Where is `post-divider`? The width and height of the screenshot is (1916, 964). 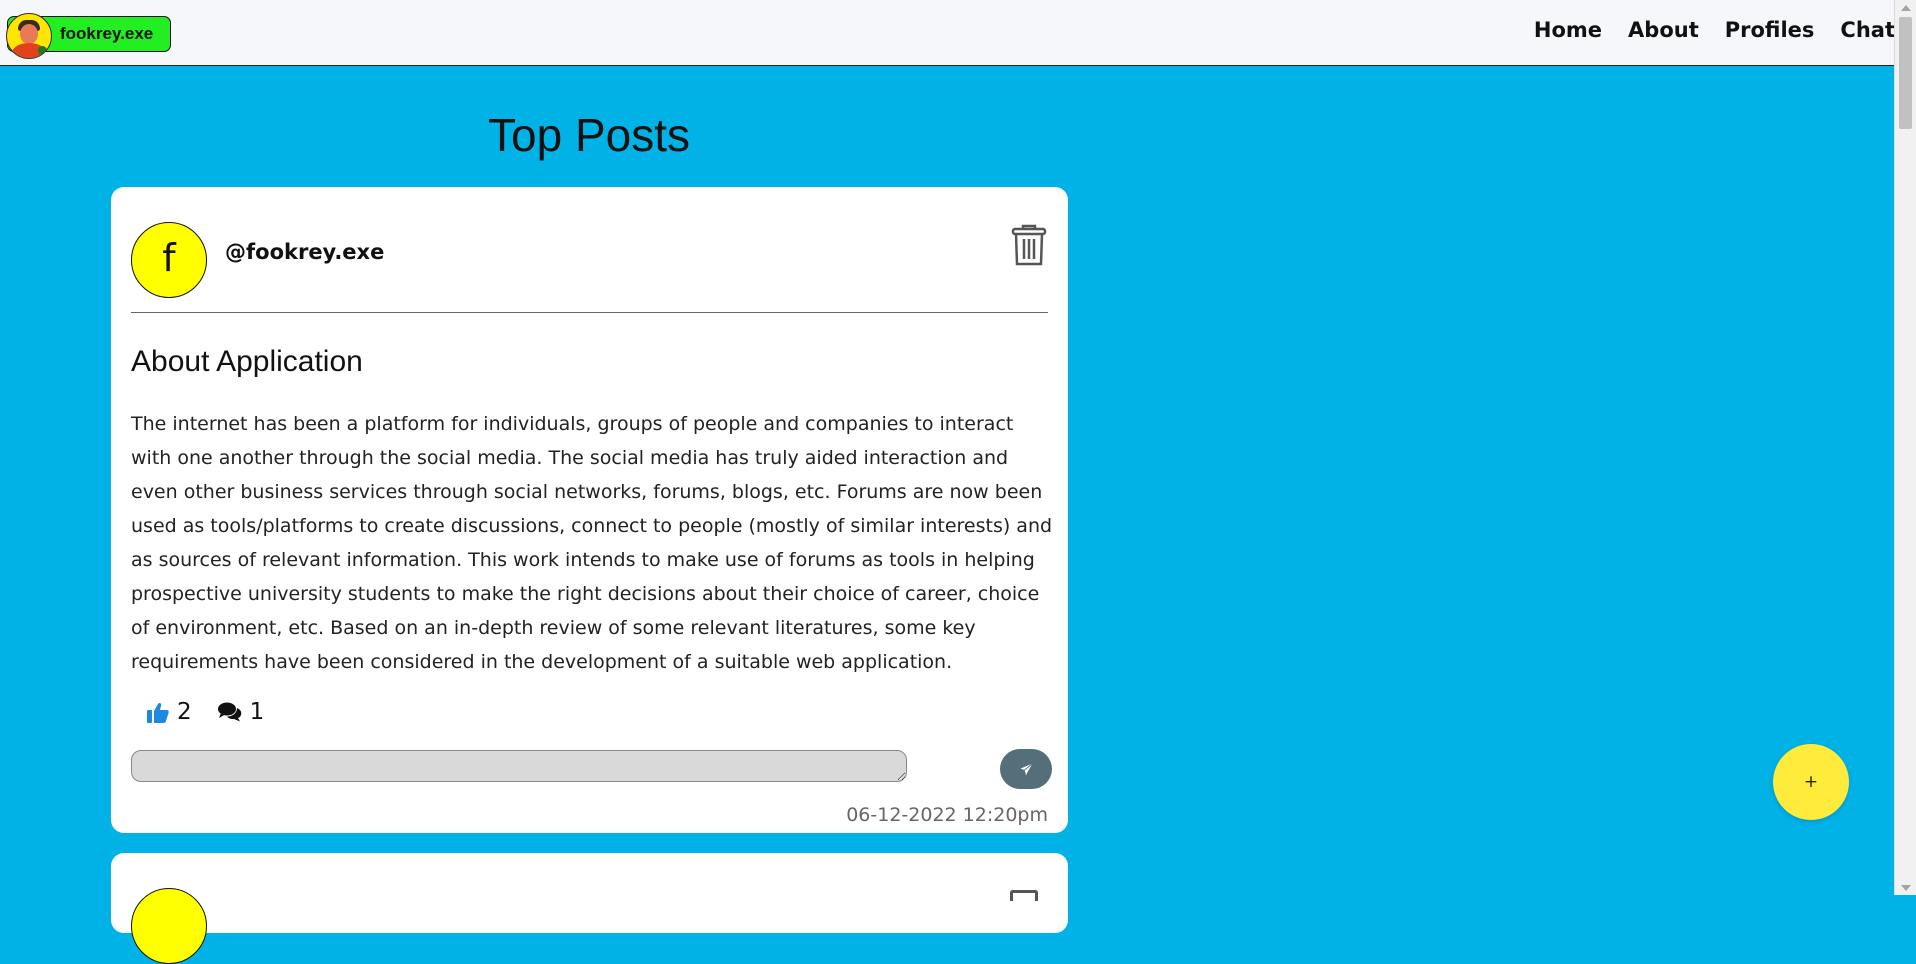
post-divider is located at coordinates (589, 312).